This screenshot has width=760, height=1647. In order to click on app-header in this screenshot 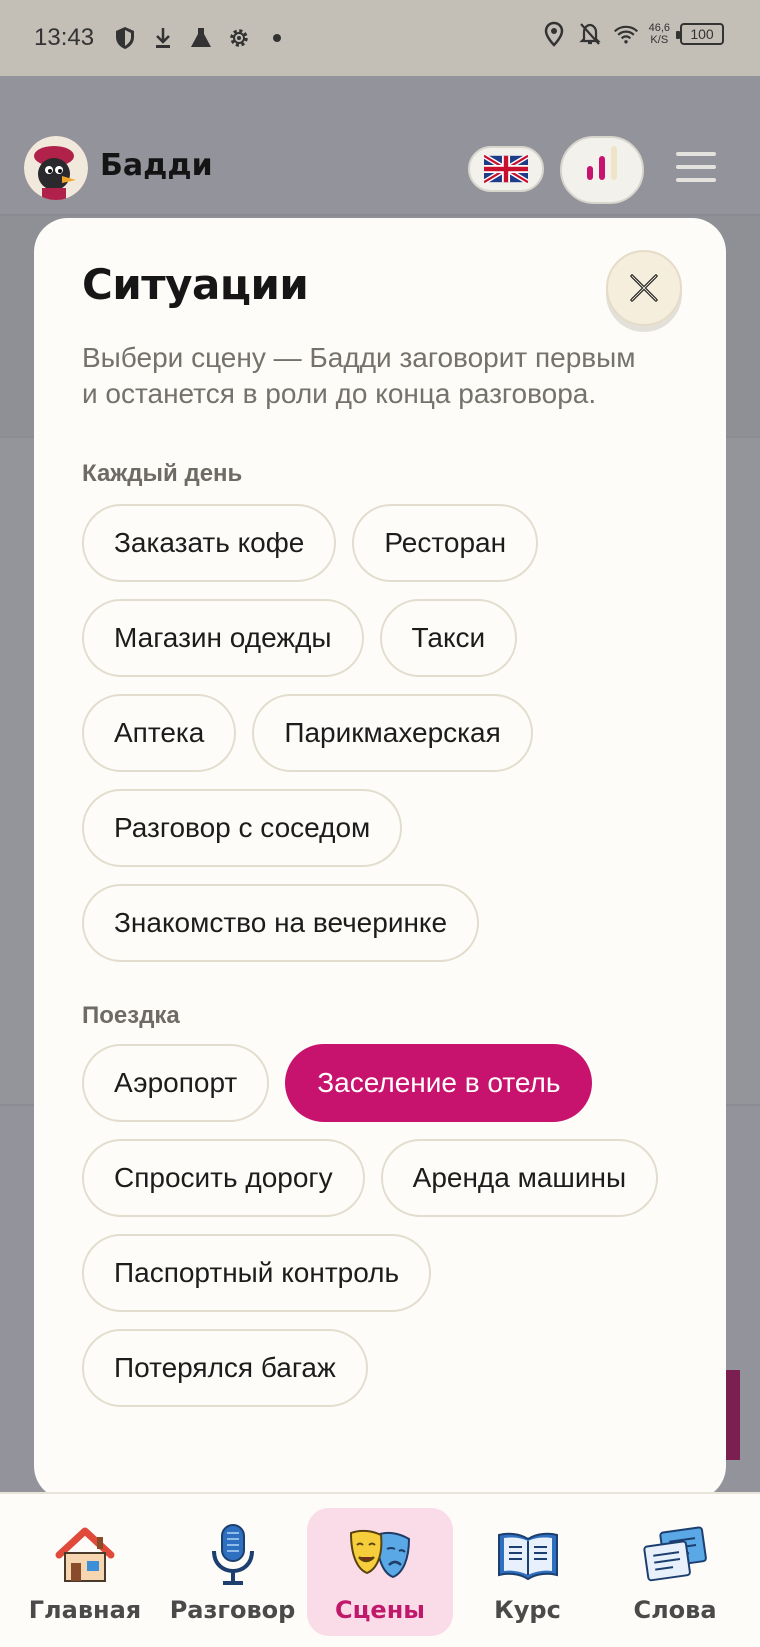, I will do `click(380, 146)`.